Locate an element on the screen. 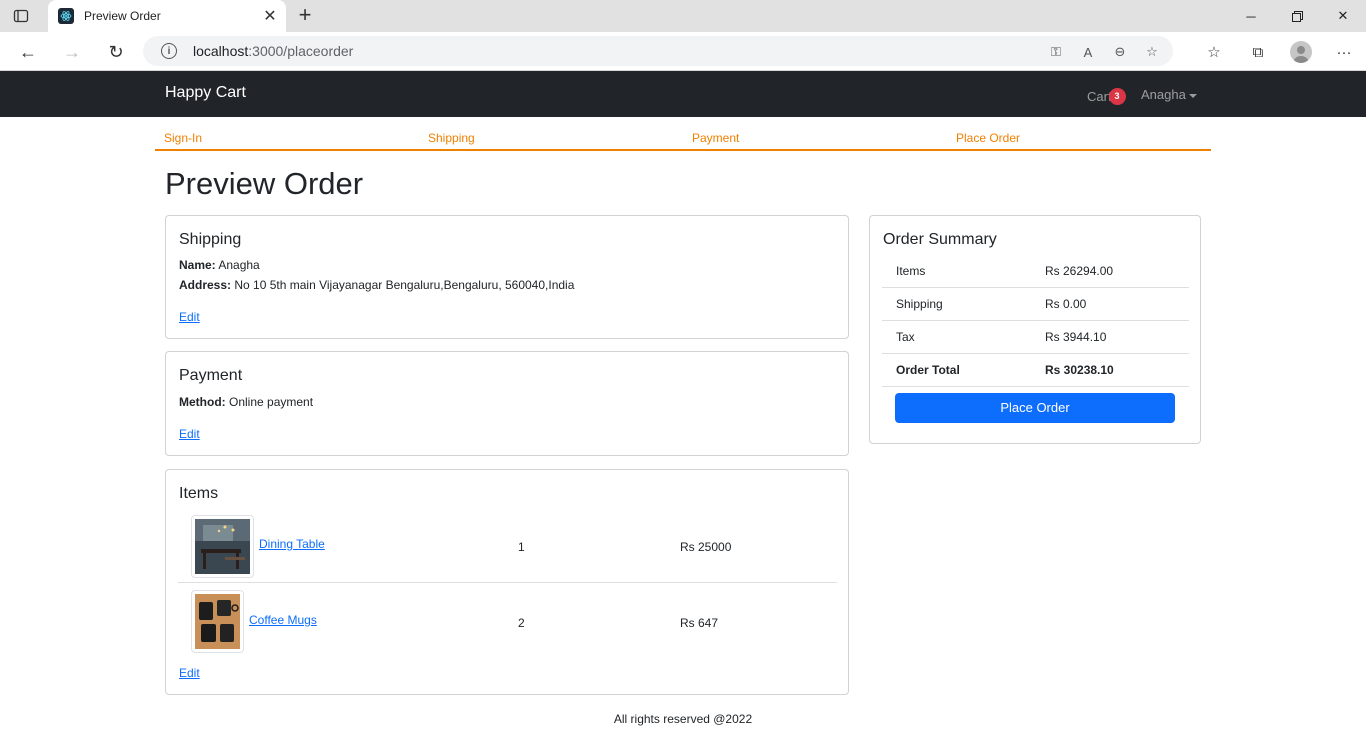  user-name: Anagha is located at coordinates (1163, 94).